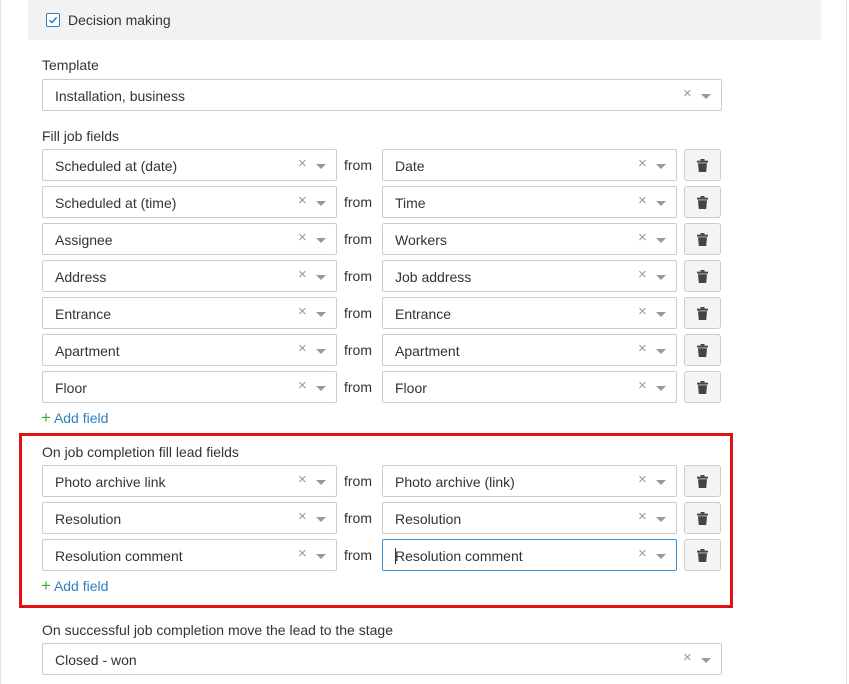 The height and width of the screenshot is (684, 849). Describe the element at coordinates (846, 342) in the screenshot. I see `frame-border-right` at that location.